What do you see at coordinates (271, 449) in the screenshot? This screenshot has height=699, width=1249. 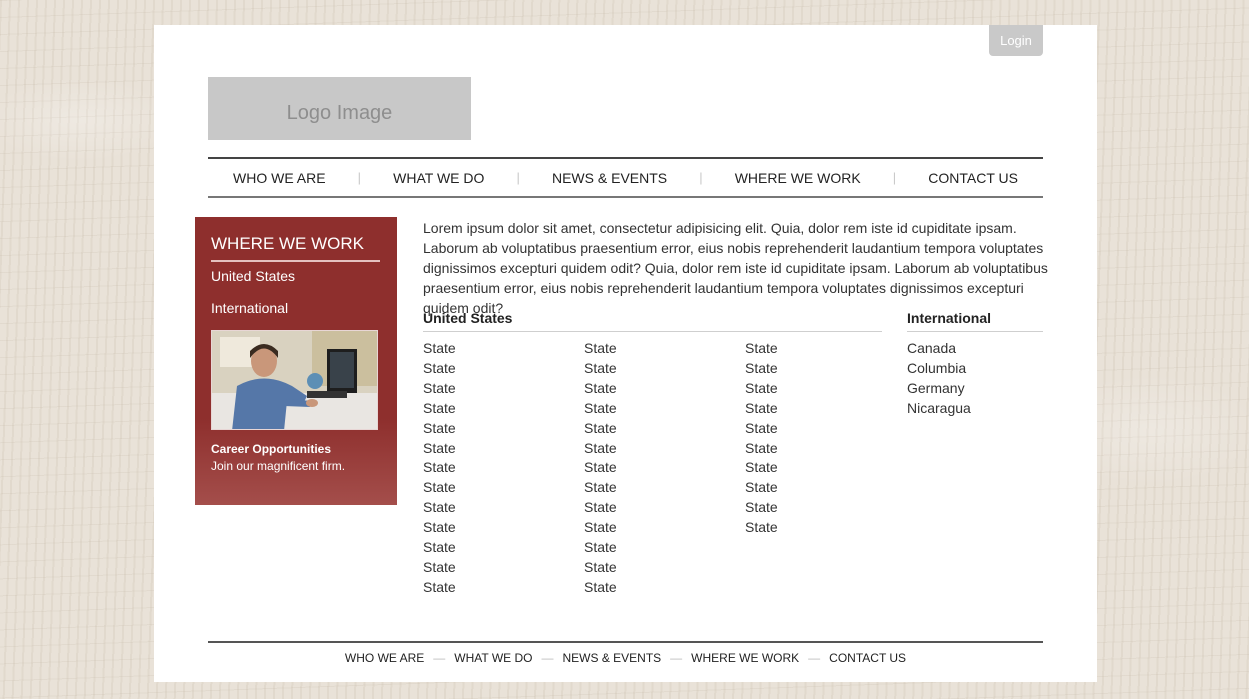 I see `career-opportunities-link: Career Opportunities` at bounding box center [271, 449].